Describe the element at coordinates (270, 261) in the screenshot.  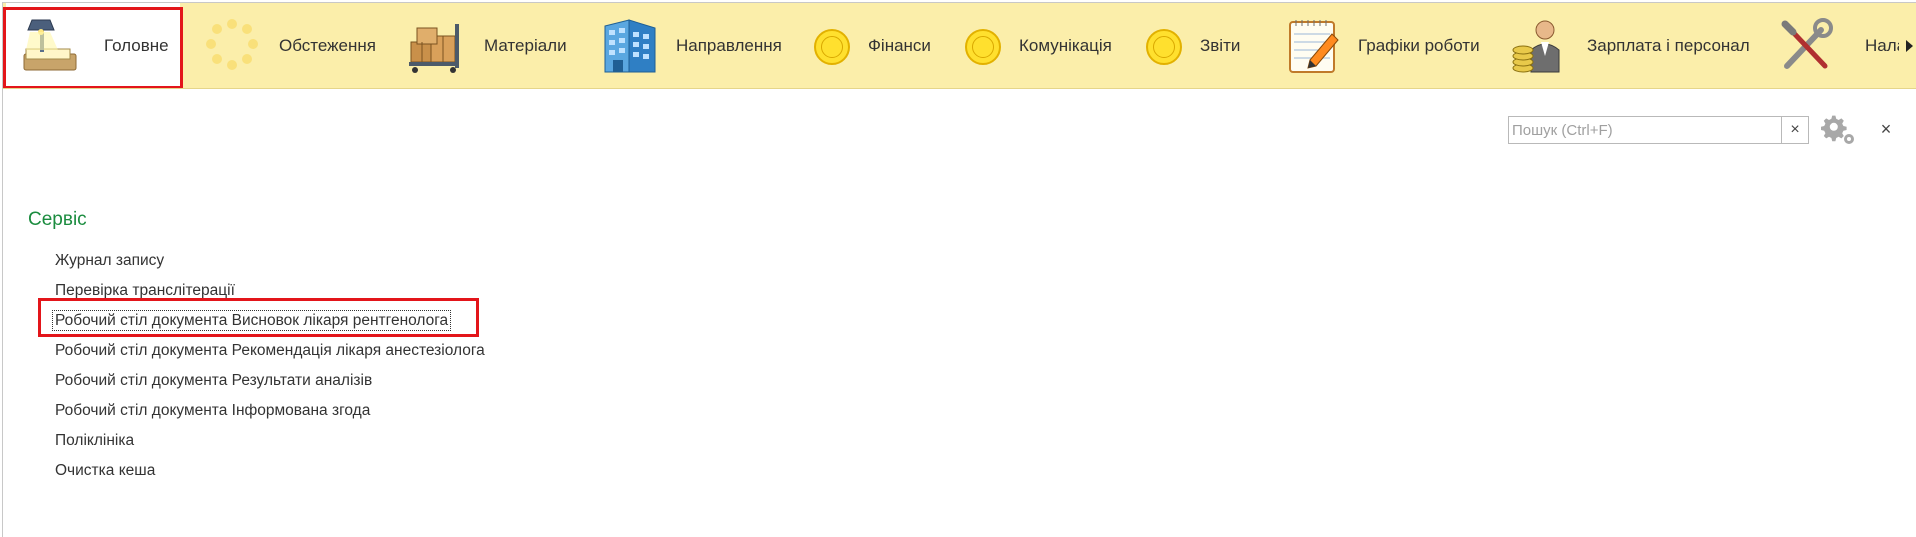
I see `list-item: Журнал запису` at that location.